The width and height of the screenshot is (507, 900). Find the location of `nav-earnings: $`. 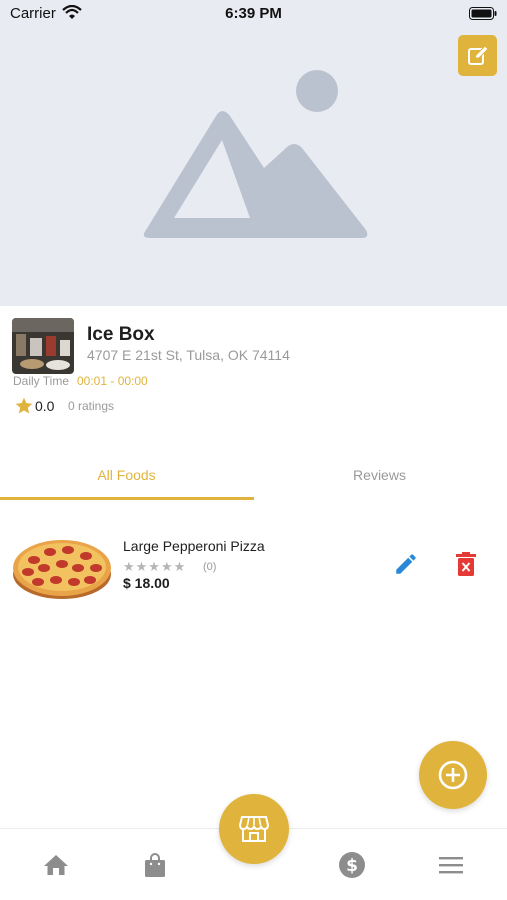

nav-earnings: $ is located at coordinates (352, 865).